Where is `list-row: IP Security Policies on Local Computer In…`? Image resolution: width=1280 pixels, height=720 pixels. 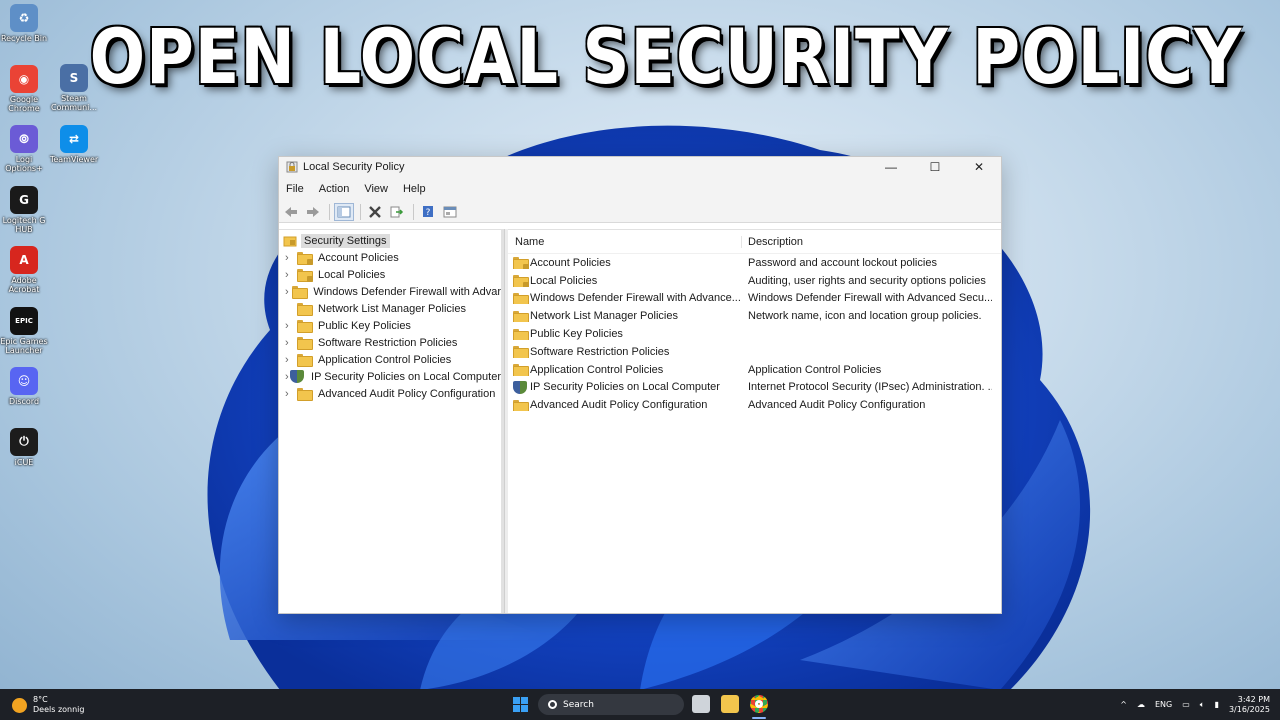
list-row: IP Security Policies on Local Computer In… is located at coordinates (754, 388).